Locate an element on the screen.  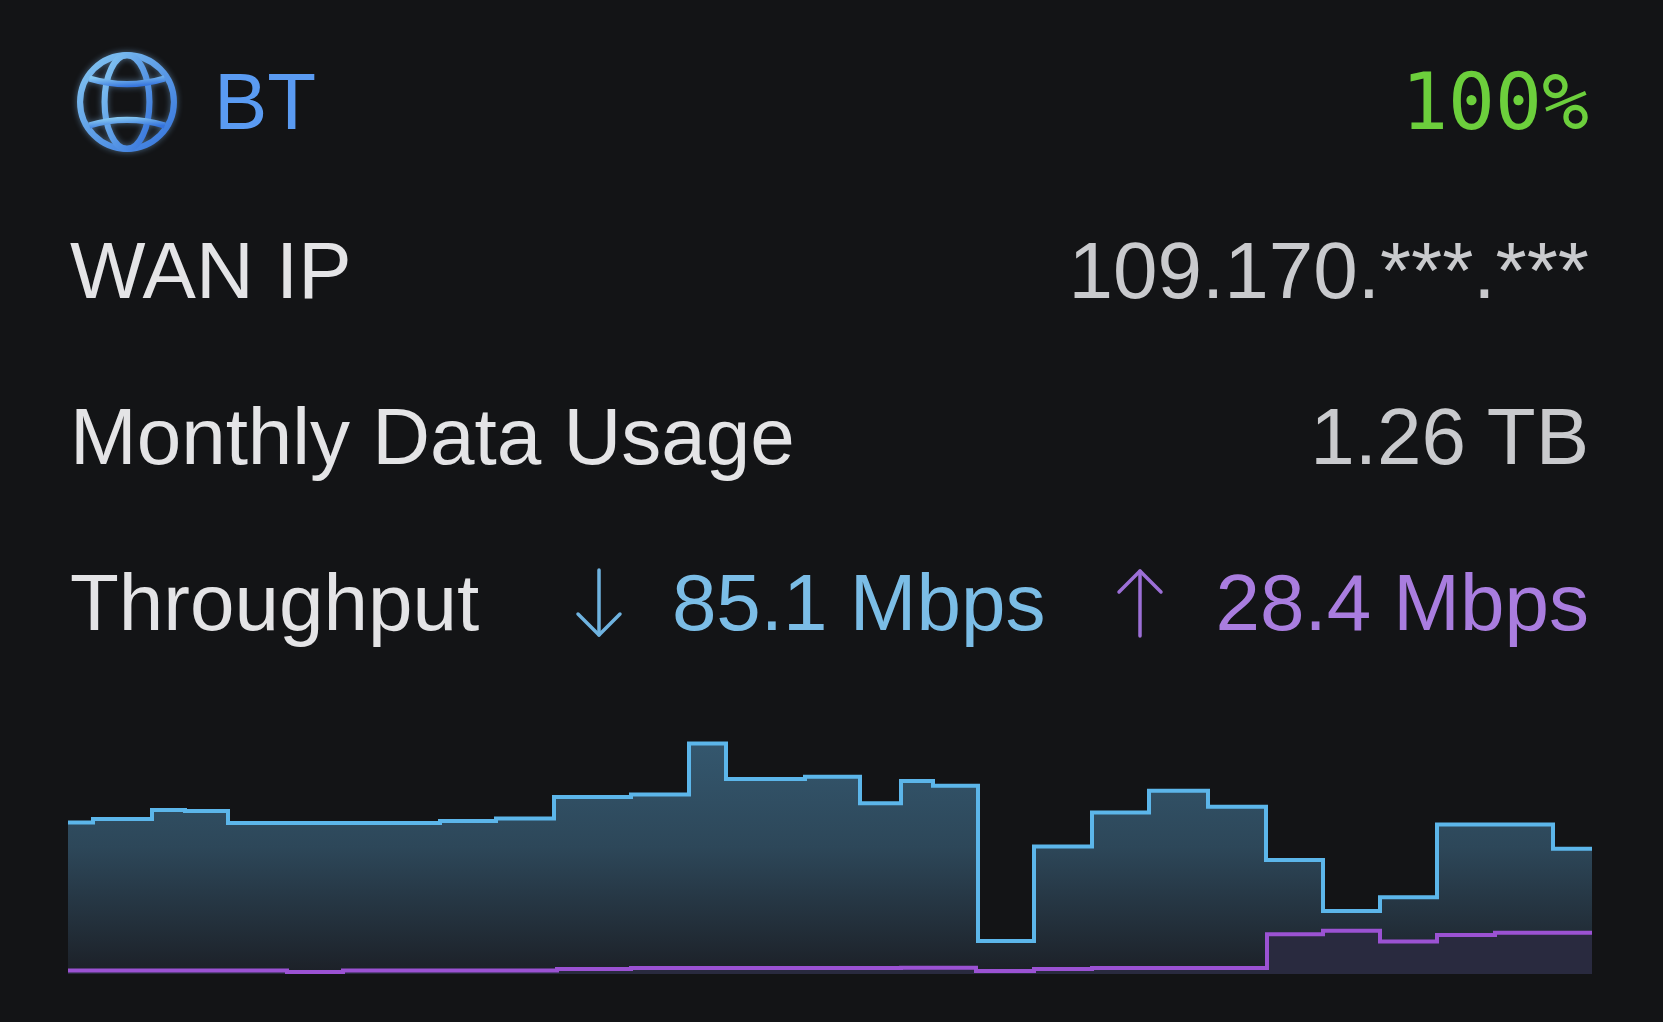
globe-icon is located at coordinates (127, 102).